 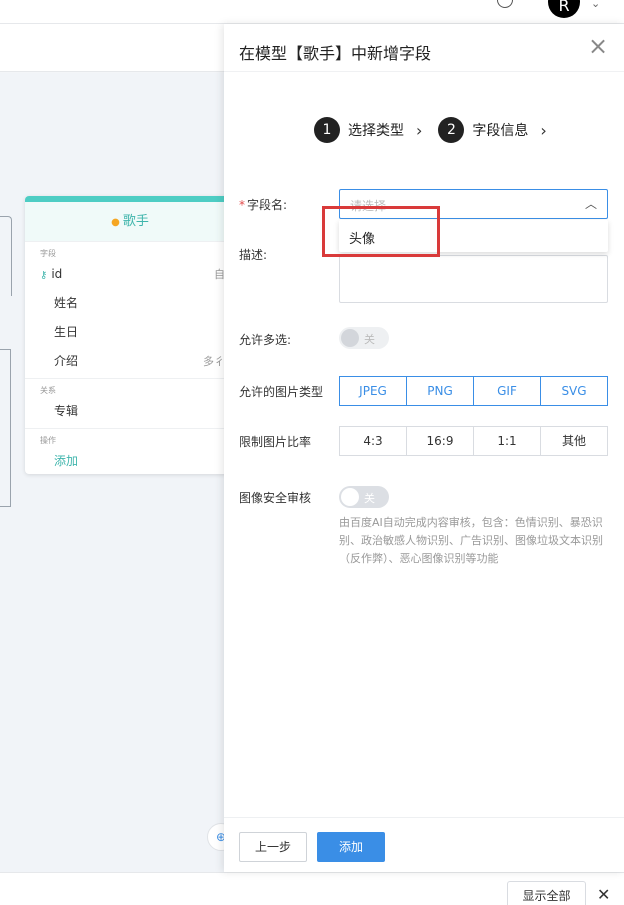 I want to click on image-ratio-option: 1:1, so click(x=507, y=441).